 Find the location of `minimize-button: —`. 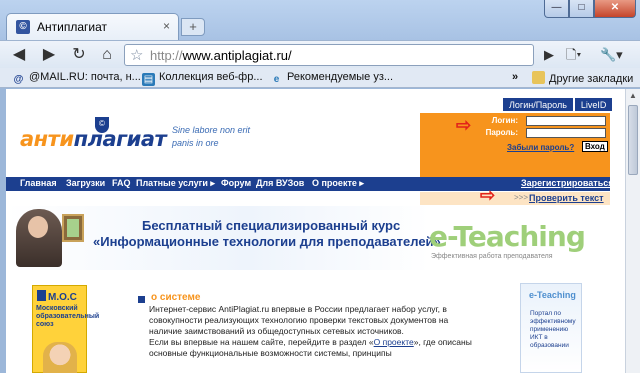

minimize-button: — is located at coordinates (556, 9).